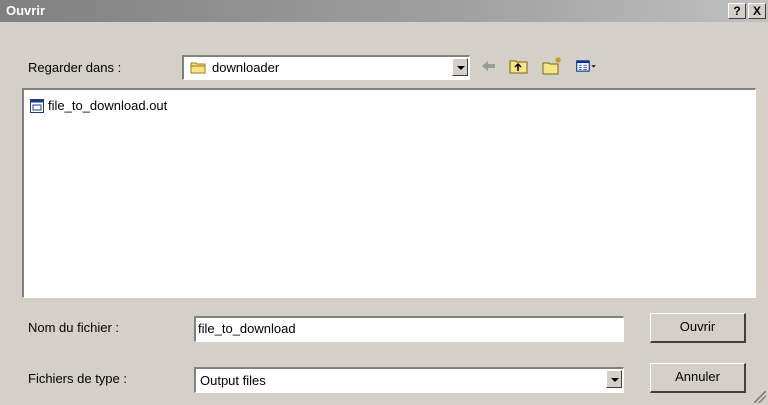 Image resolution: width=768 pixels, height=405 pixels. What do you see at coordinates (37, 106) in the screenshot?
I see `file-icon` at bounding box center [37, 106].